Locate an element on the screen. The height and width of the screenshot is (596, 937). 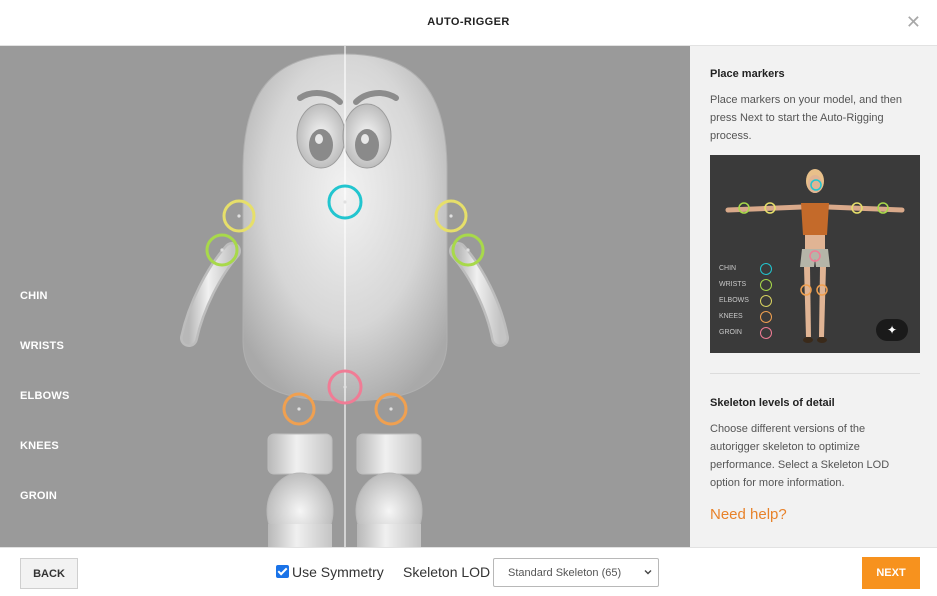
legend-item-wrists: WRISTS is located at coordinates (745, 285).